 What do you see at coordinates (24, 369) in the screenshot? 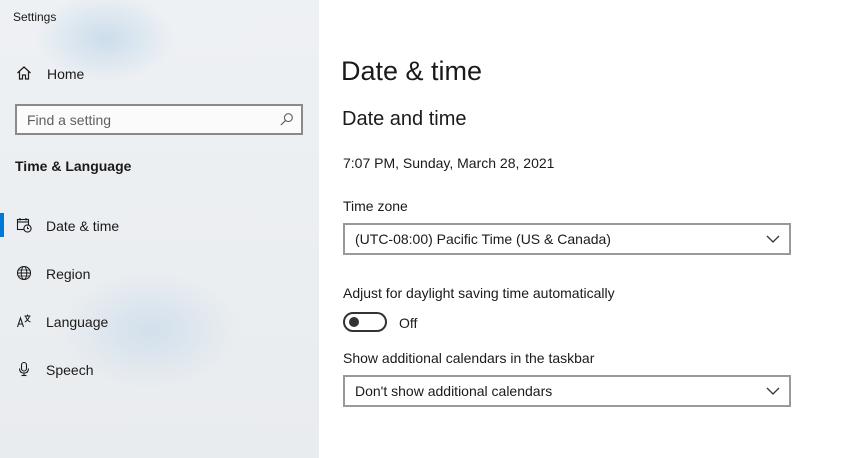
I see `microphone-icon` at bounding box center [24, 369].